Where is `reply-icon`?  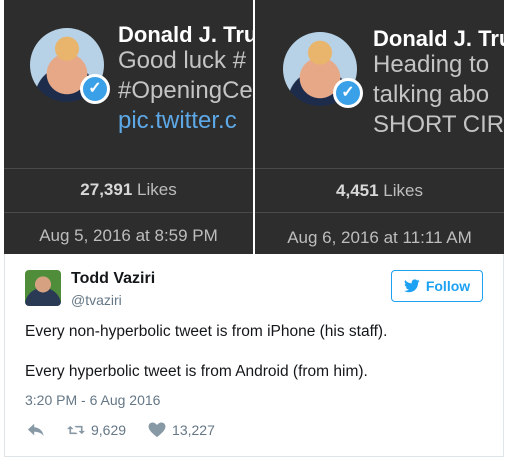 reply-icon is located at coordinates (35, 429).